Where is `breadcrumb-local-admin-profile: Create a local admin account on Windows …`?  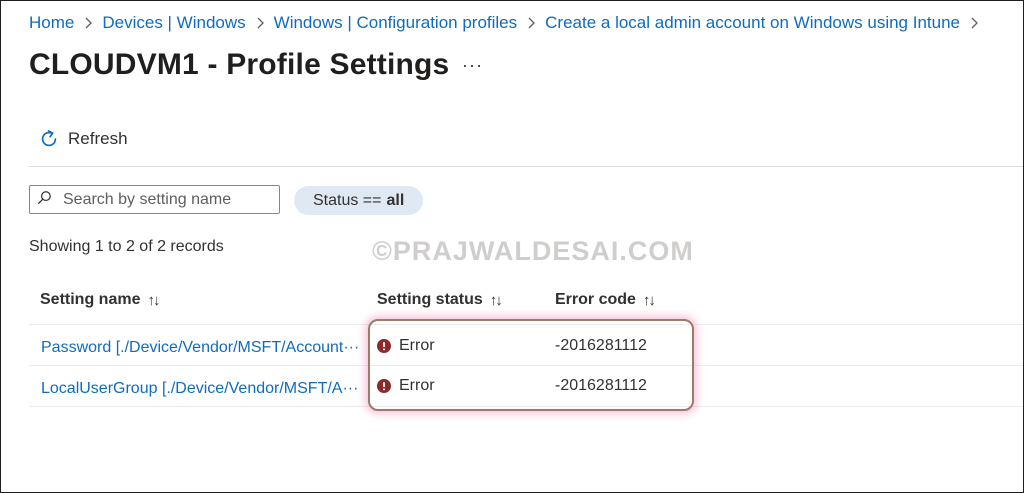
breadcrumb-local-admin-profile: Create a local admin account on Windows … is located at coordinates (752, 23).